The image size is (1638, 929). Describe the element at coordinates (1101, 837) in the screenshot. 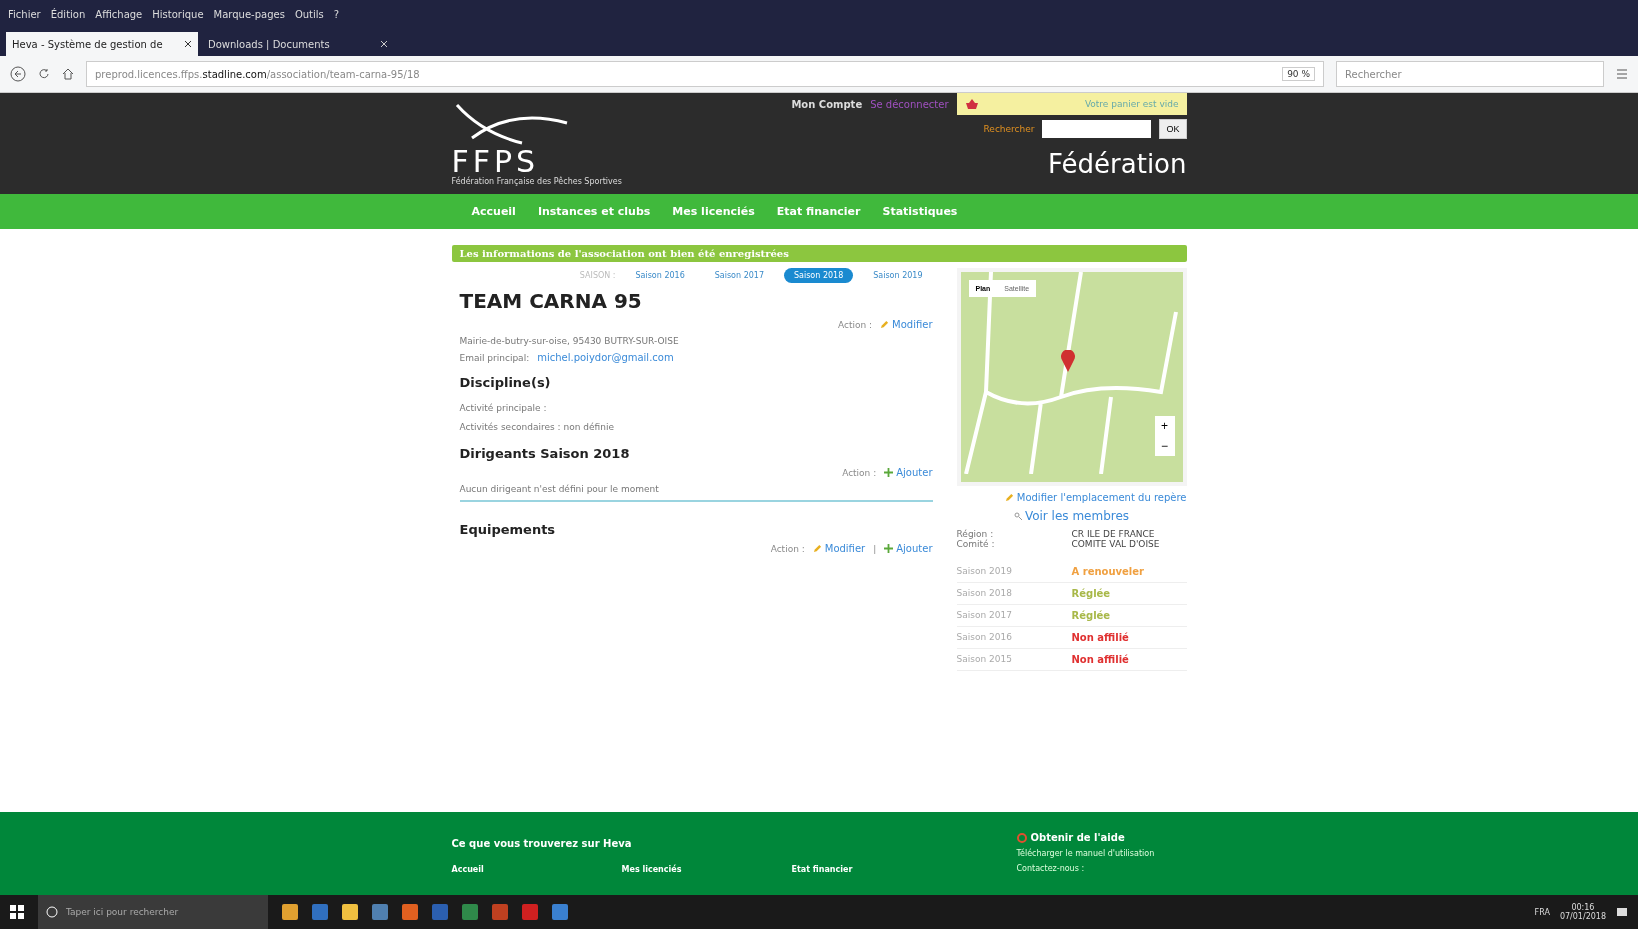

I see `help-title: Obtenir de l'aide` at that location.